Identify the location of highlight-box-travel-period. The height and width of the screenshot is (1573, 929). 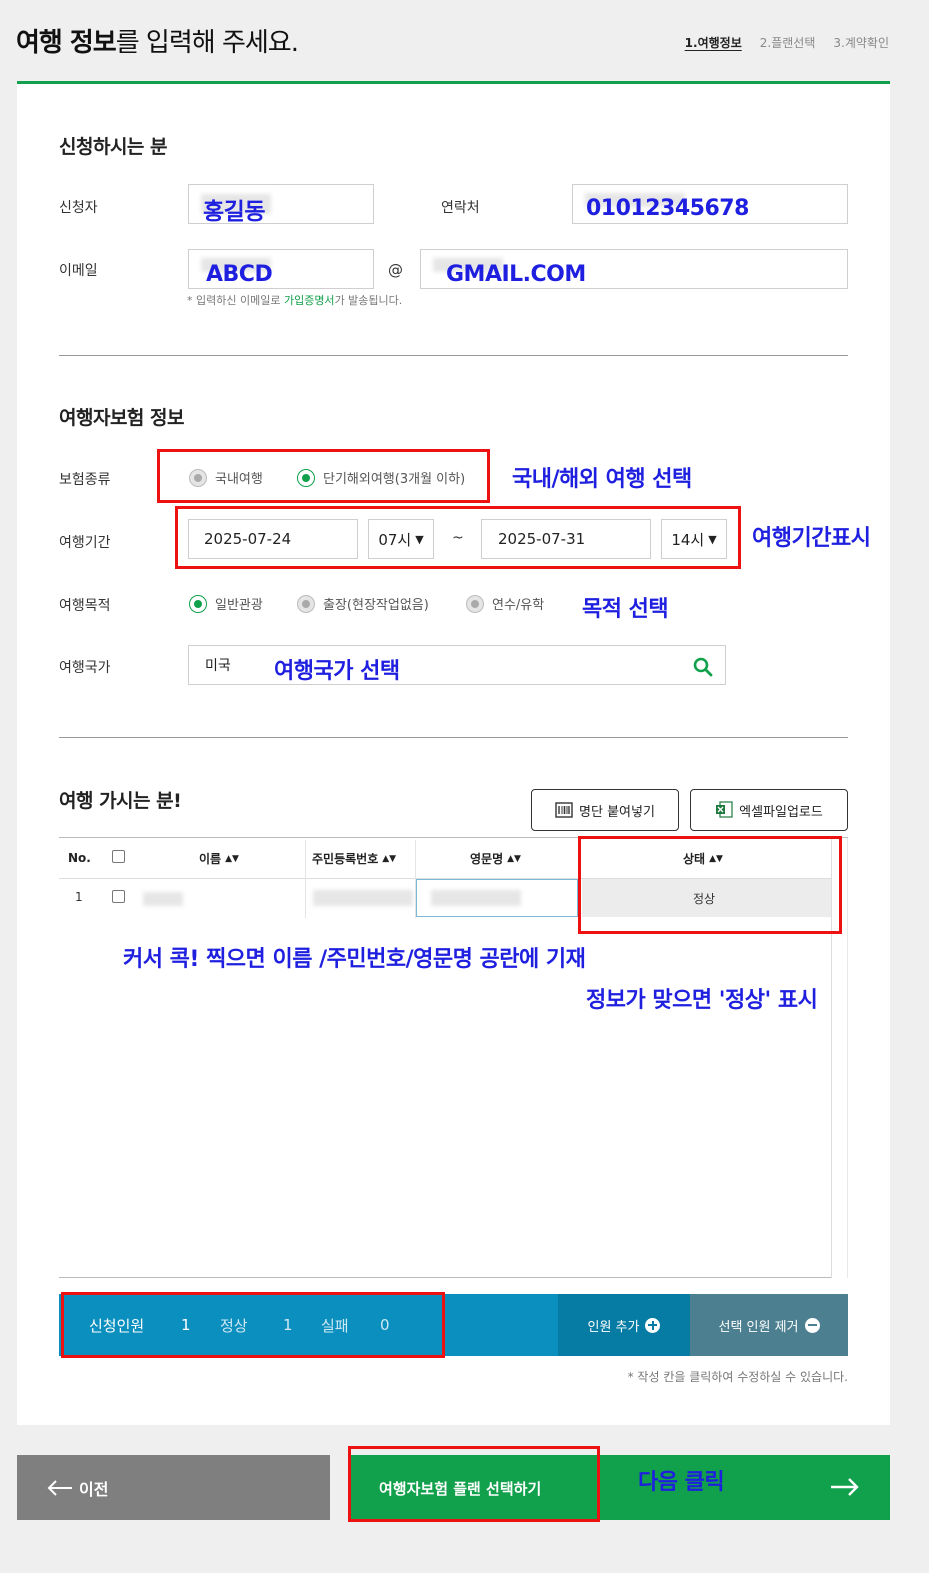
(458, 537).